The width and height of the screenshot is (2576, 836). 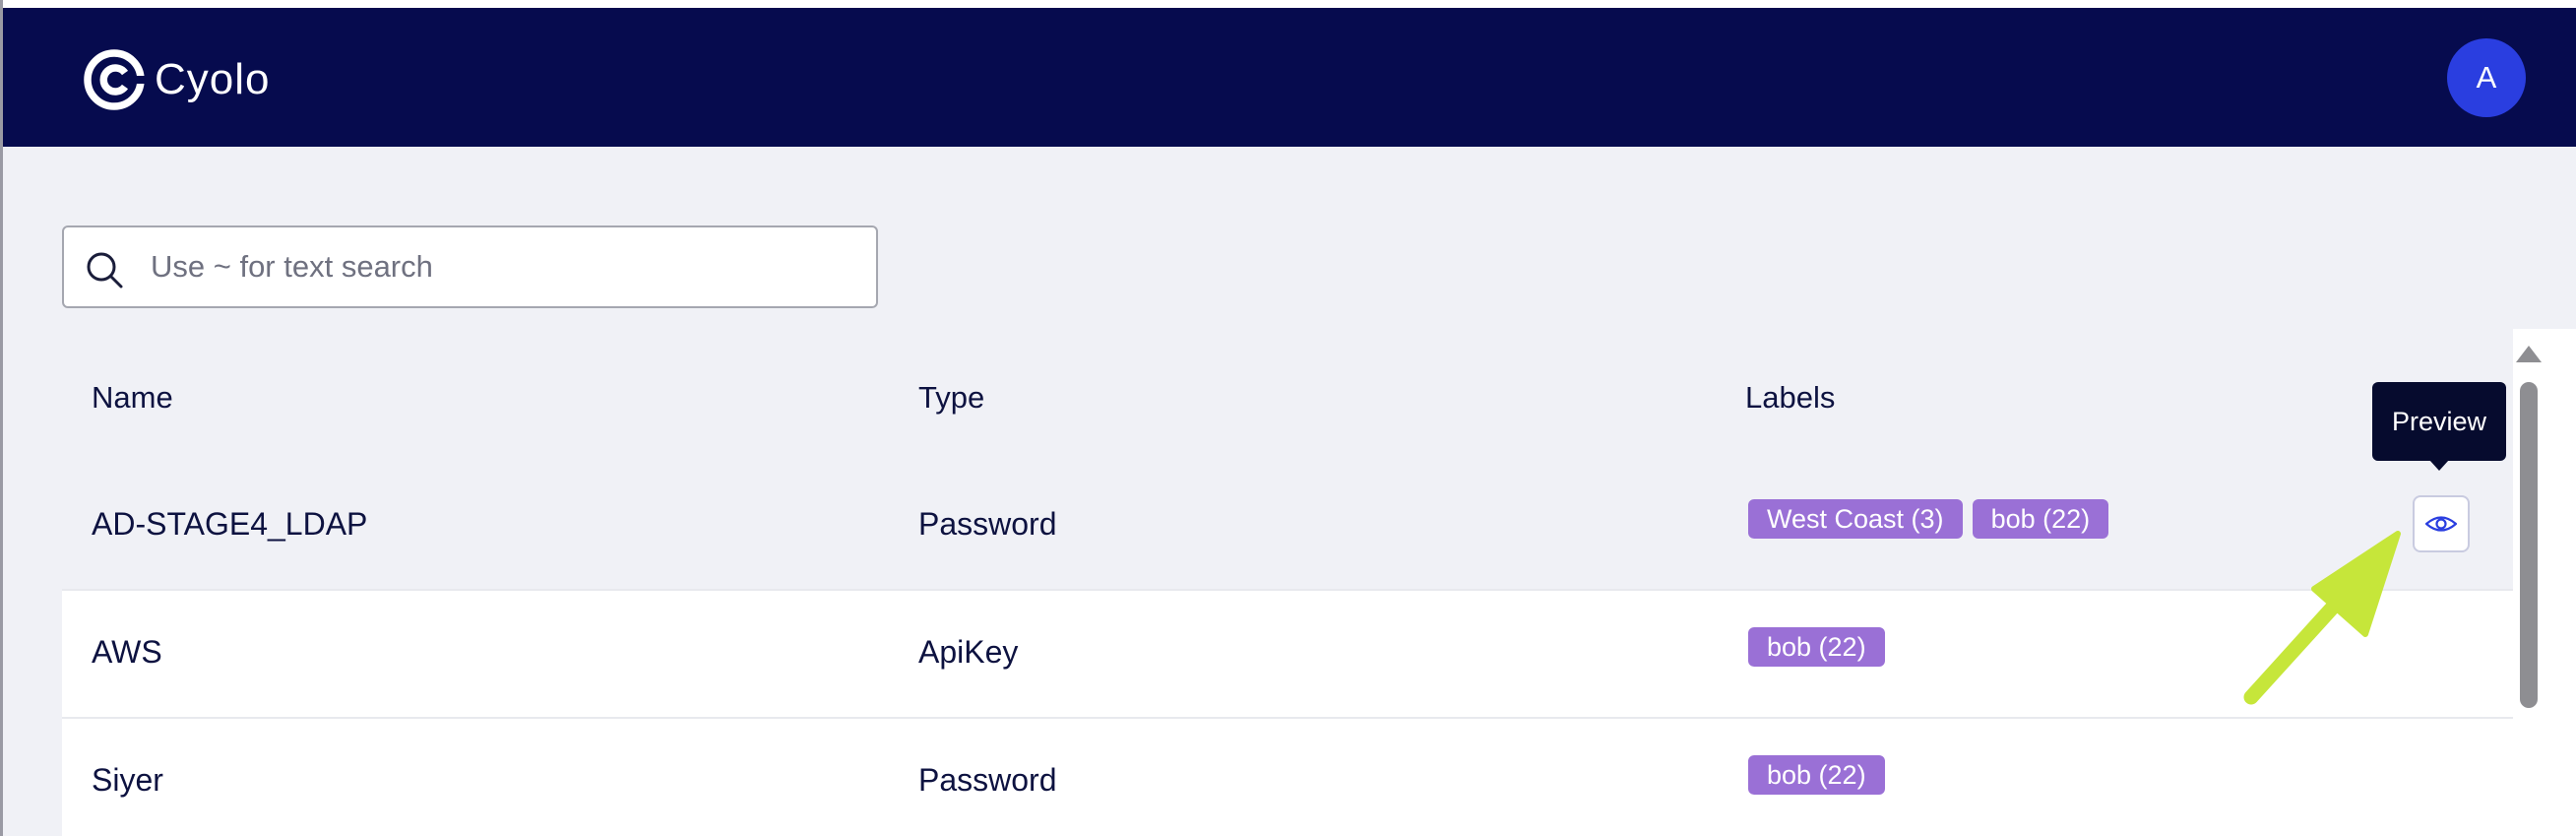 I want to click on search-box, so click(x=470, y=266).